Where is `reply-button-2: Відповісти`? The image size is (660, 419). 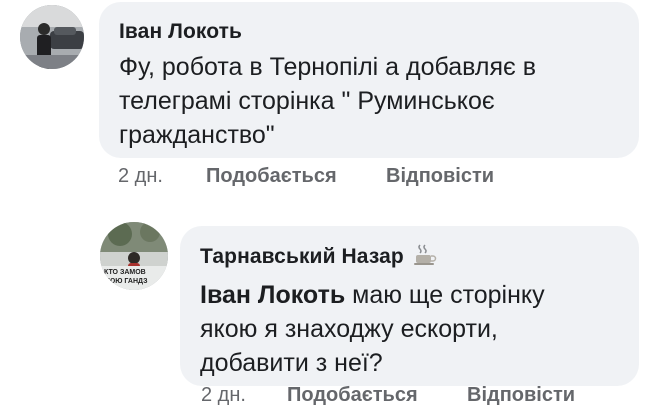
reply-button-2: Відповісти is located at coordinates (521, 395).